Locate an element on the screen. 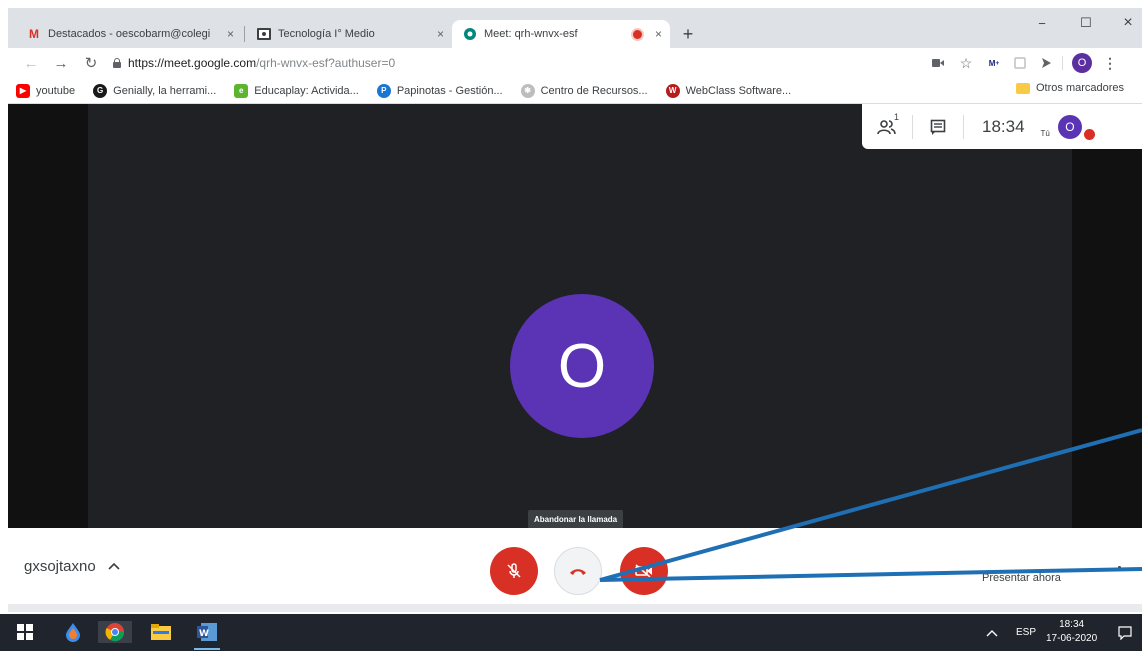  tab-gmail: M Destacados - oescobarm@colegi × is located at coordinates (129, 34).